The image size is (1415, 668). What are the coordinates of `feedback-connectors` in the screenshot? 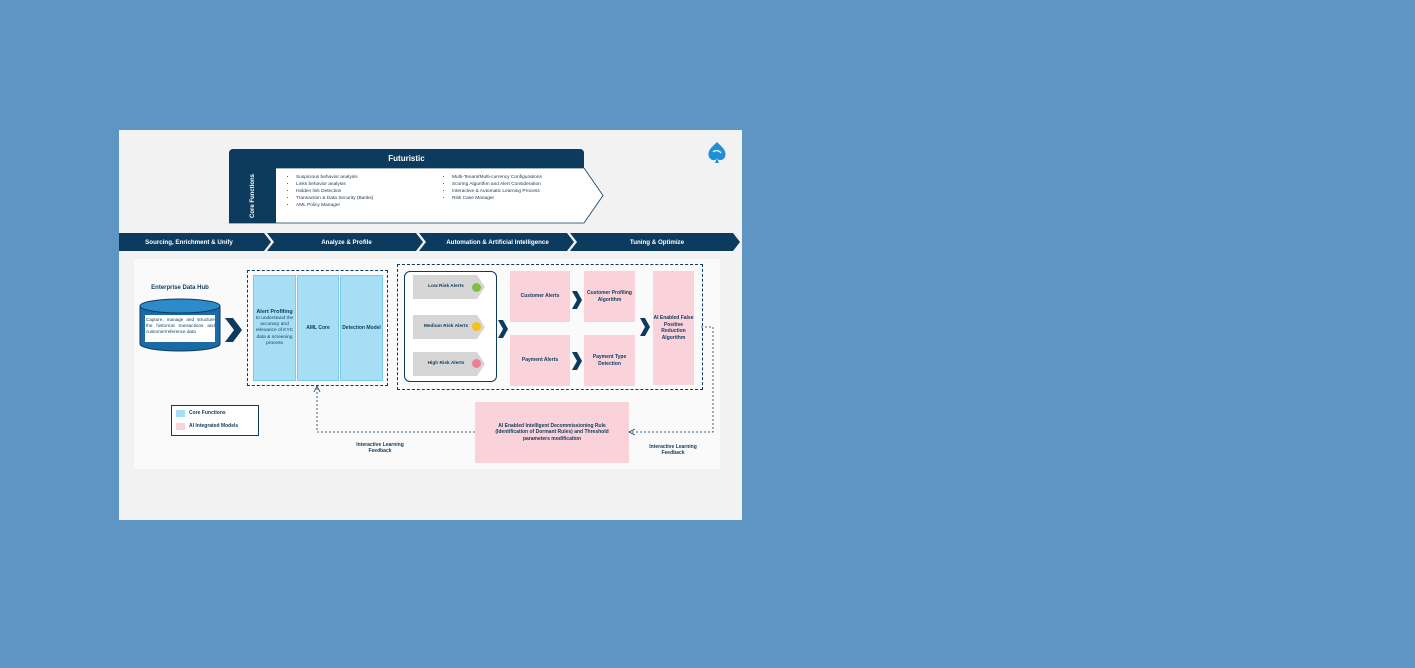 It's located at (513, 381).